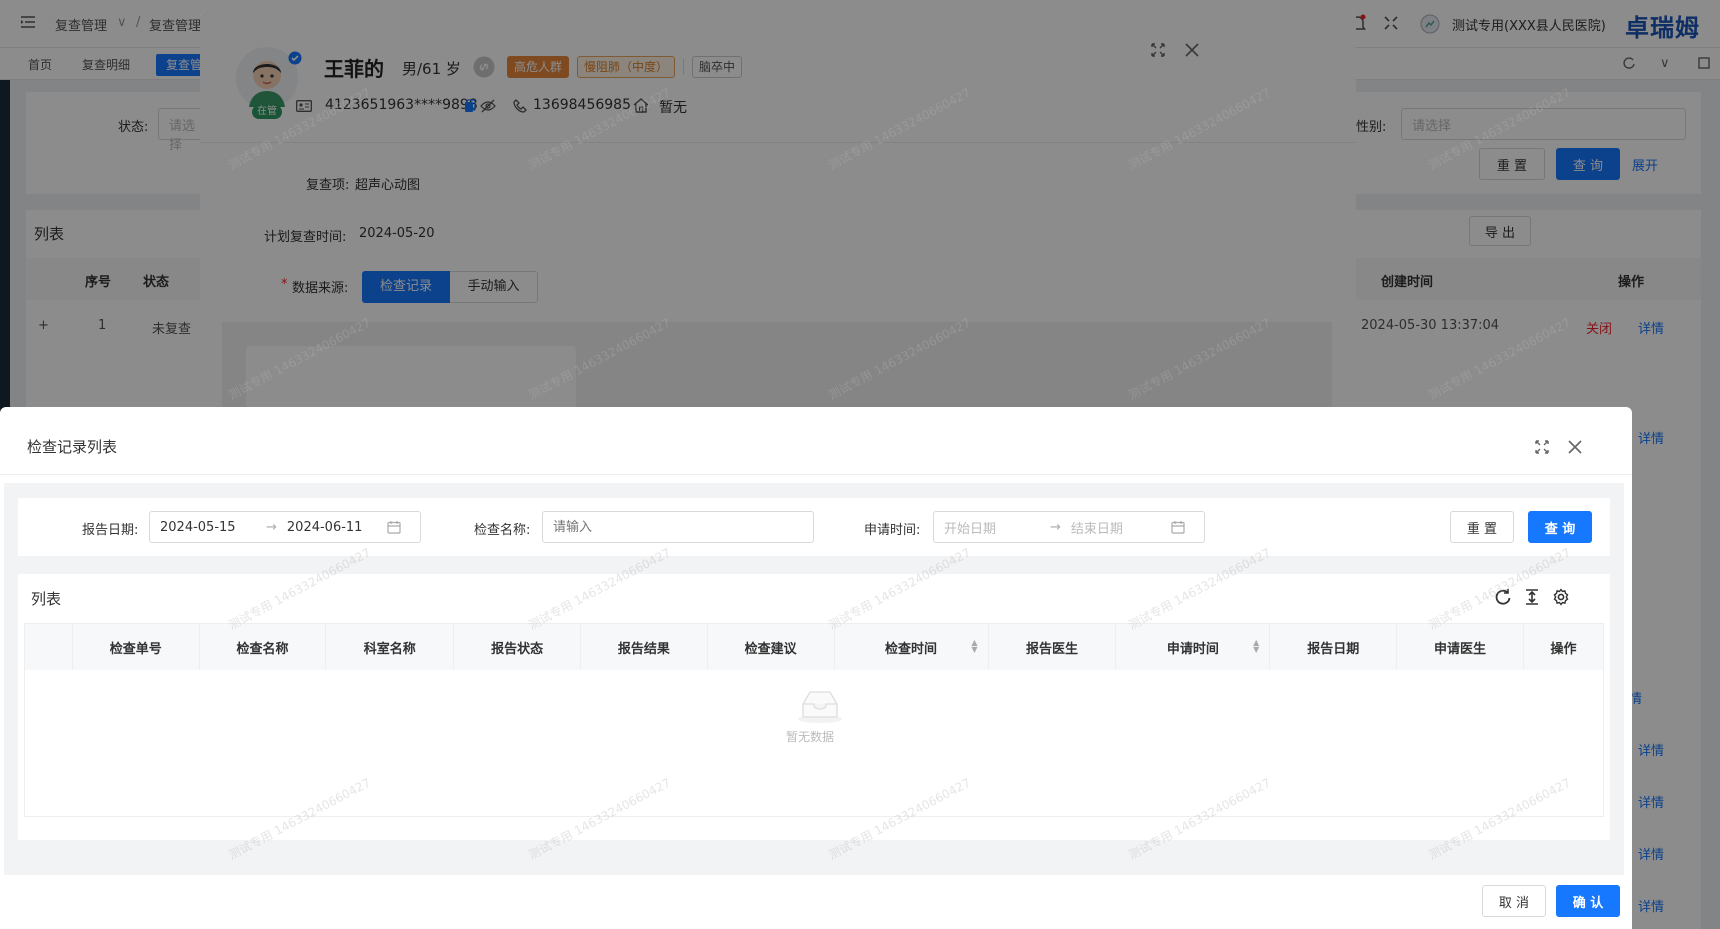 Image resolution: width=1720 pixels, height=929 pixels. What do you see at coordinates (1482, 527) in the screenshot?
I see `reset-button: 重 置` at bounding box center [1482, 527].